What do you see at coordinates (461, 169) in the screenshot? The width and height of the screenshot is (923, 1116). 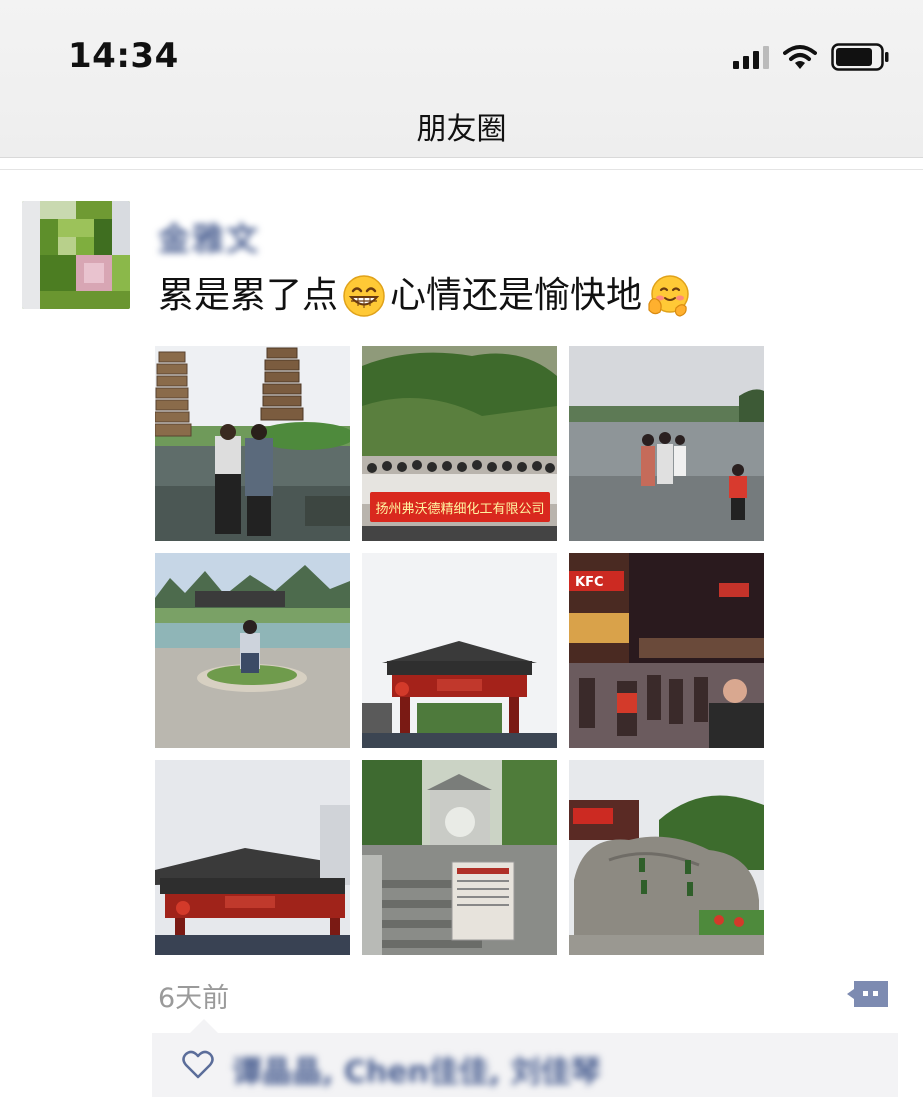 I see `divider` at bounding box center [461, 169].